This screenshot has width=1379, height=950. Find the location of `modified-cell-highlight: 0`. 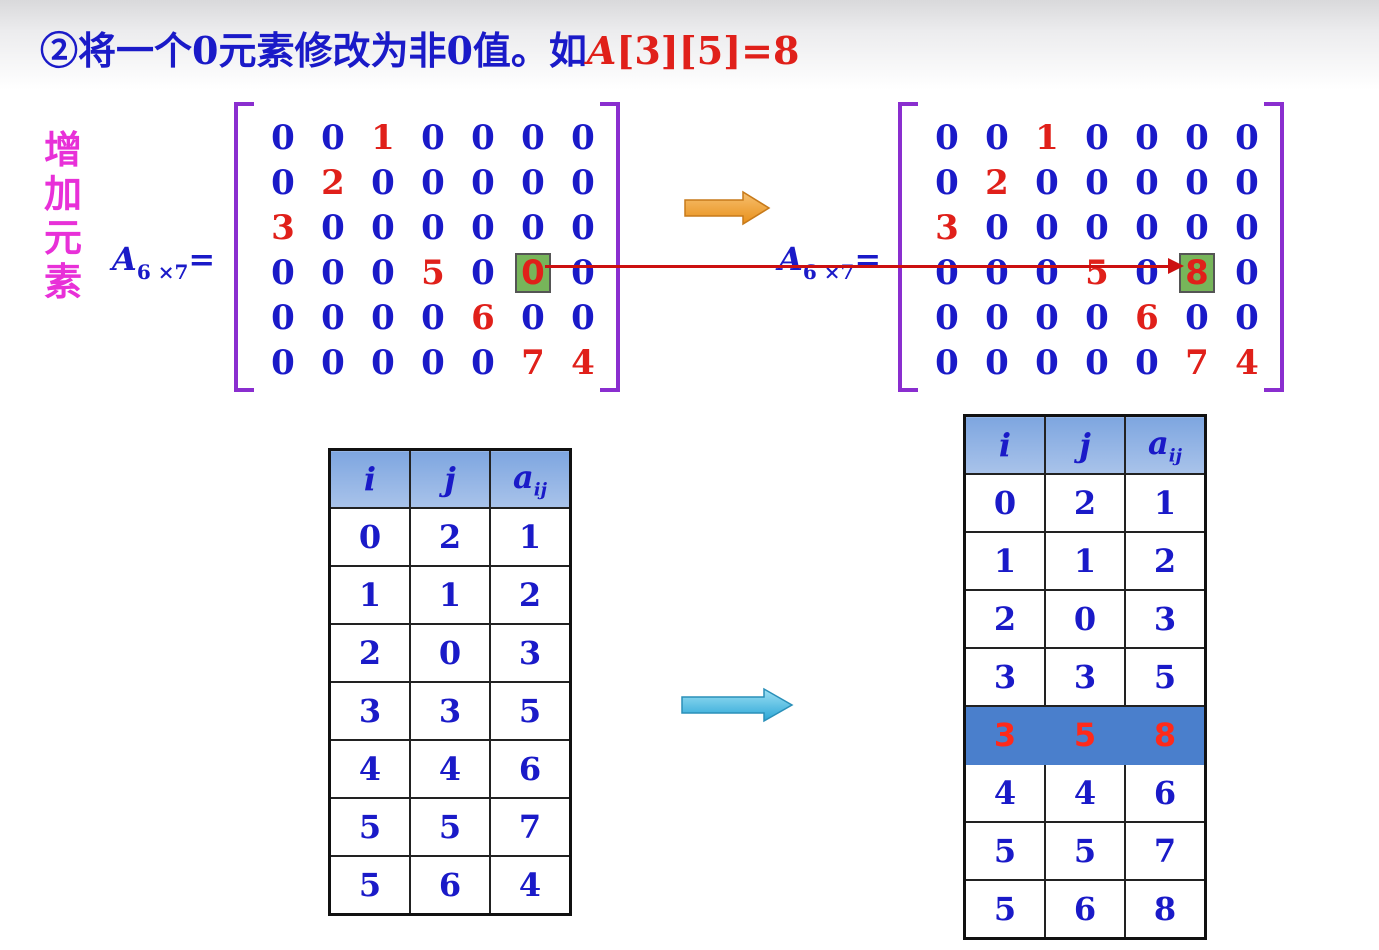

modified-cell-highlight: 0 is located at coordinates (533, 273).